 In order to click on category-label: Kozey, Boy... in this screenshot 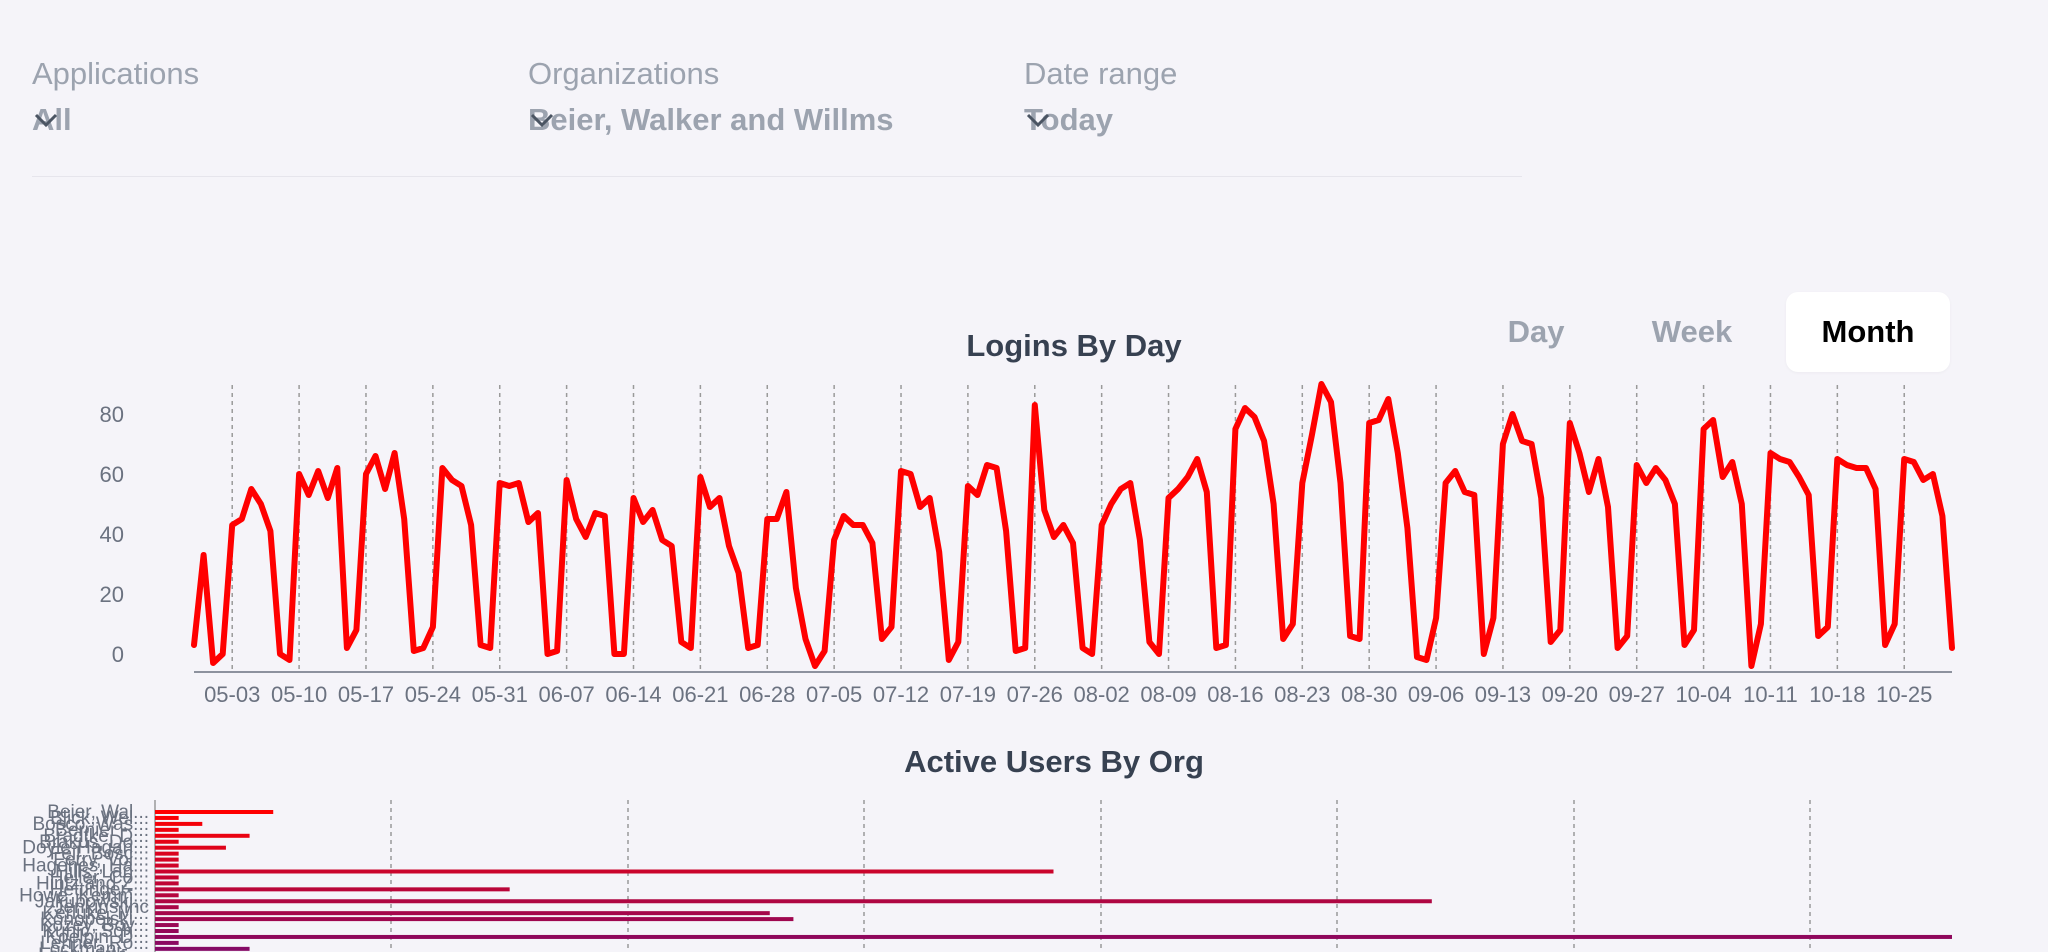, I will do `click(94, 925)`.